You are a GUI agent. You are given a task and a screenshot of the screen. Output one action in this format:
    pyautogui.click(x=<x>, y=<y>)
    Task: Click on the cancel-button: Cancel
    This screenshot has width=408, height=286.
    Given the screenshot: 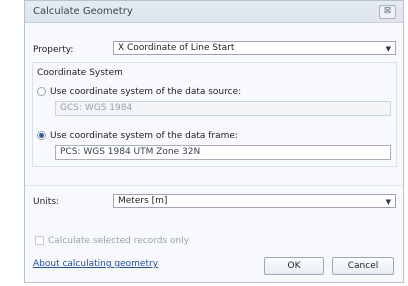 What is the action you would take?
    pyautogui.click(x=363, y=266)
    